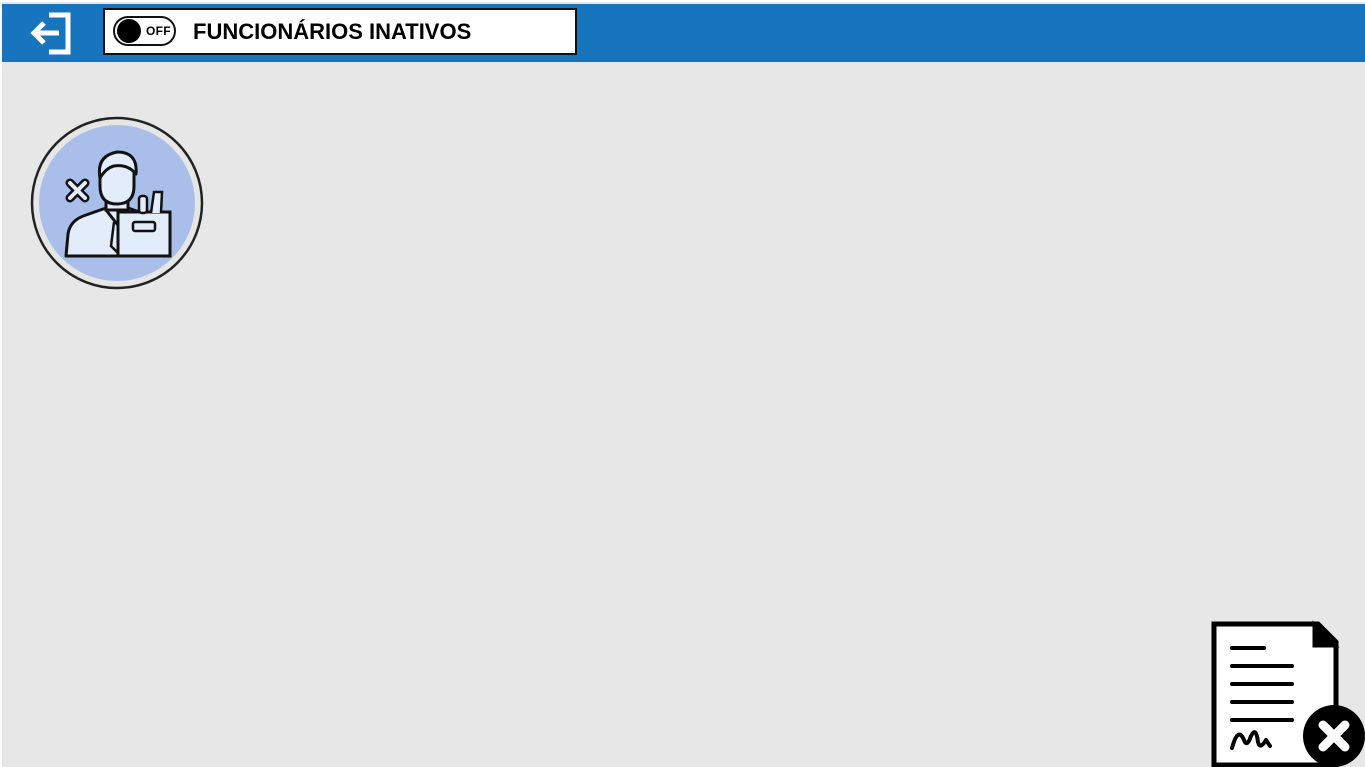 Image resolution: width=1365 pixels, height=767 pixels. Describe the element at coordinates (332, 31) in the screenshot. I see `filter-title: FUNCIONÁRIOS INATIVOS` at that location.